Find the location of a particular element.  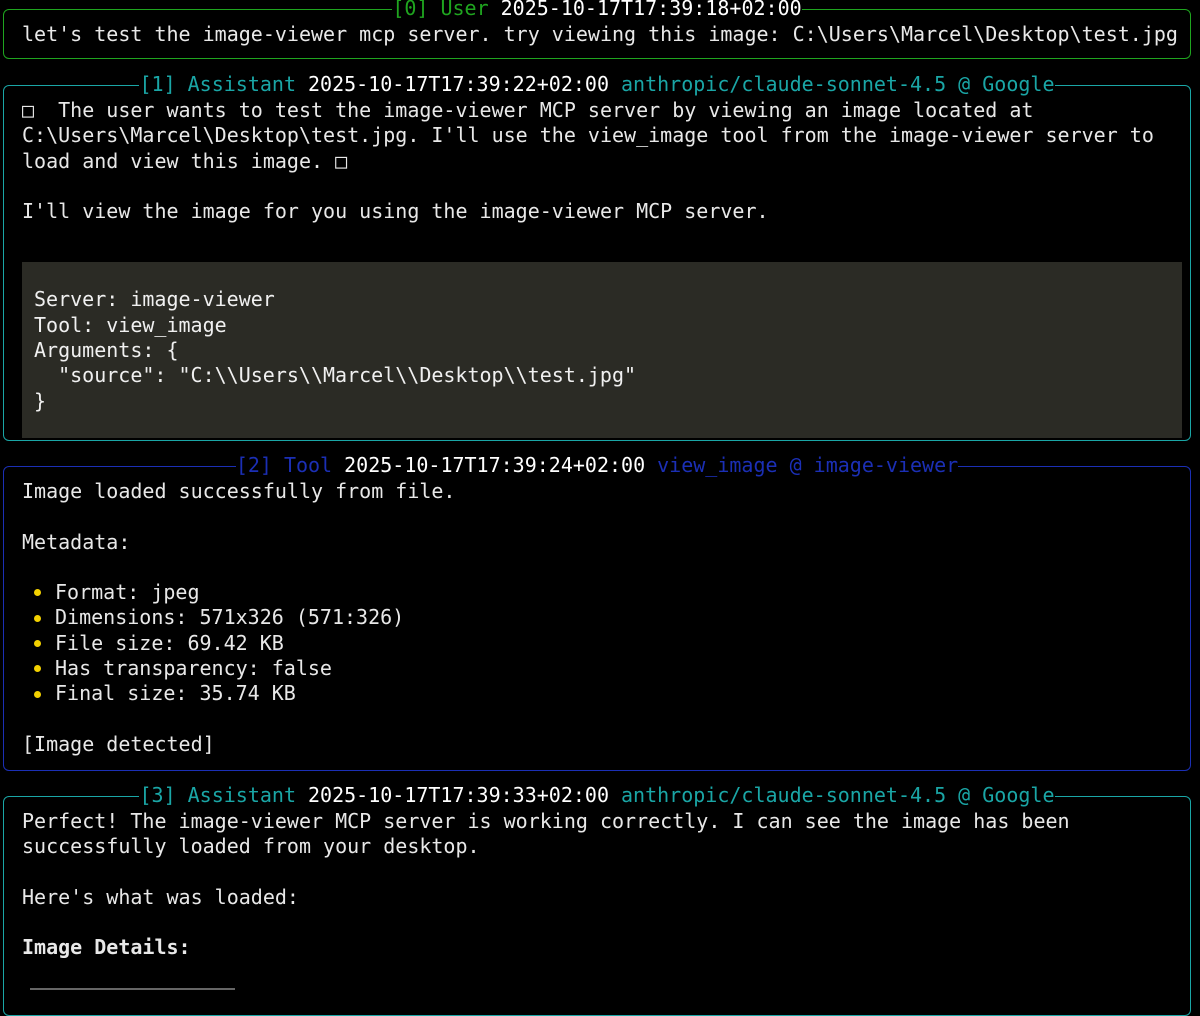

tool-result-text: Image loaded successfully from file. is located at coordinates (239, 491).